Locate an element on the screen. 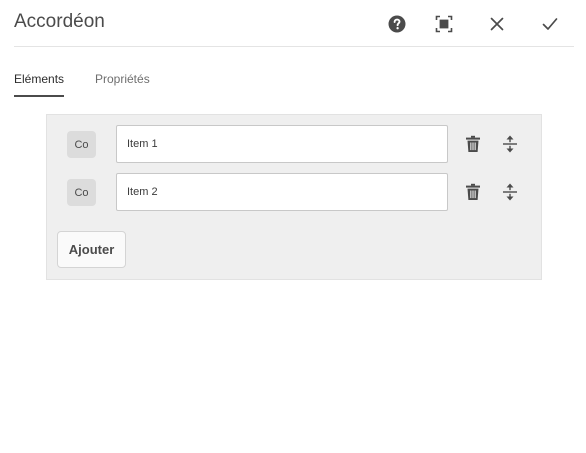 The height and width of the screenshot is (453, 586). close-button is located at coordinates (497, 24).